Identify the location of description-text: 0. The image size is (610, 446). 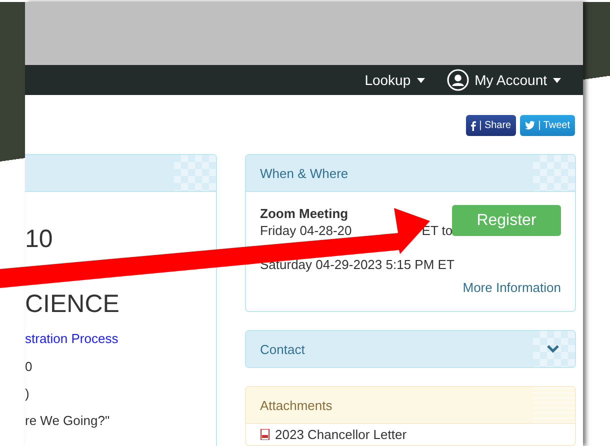
(29, 367).